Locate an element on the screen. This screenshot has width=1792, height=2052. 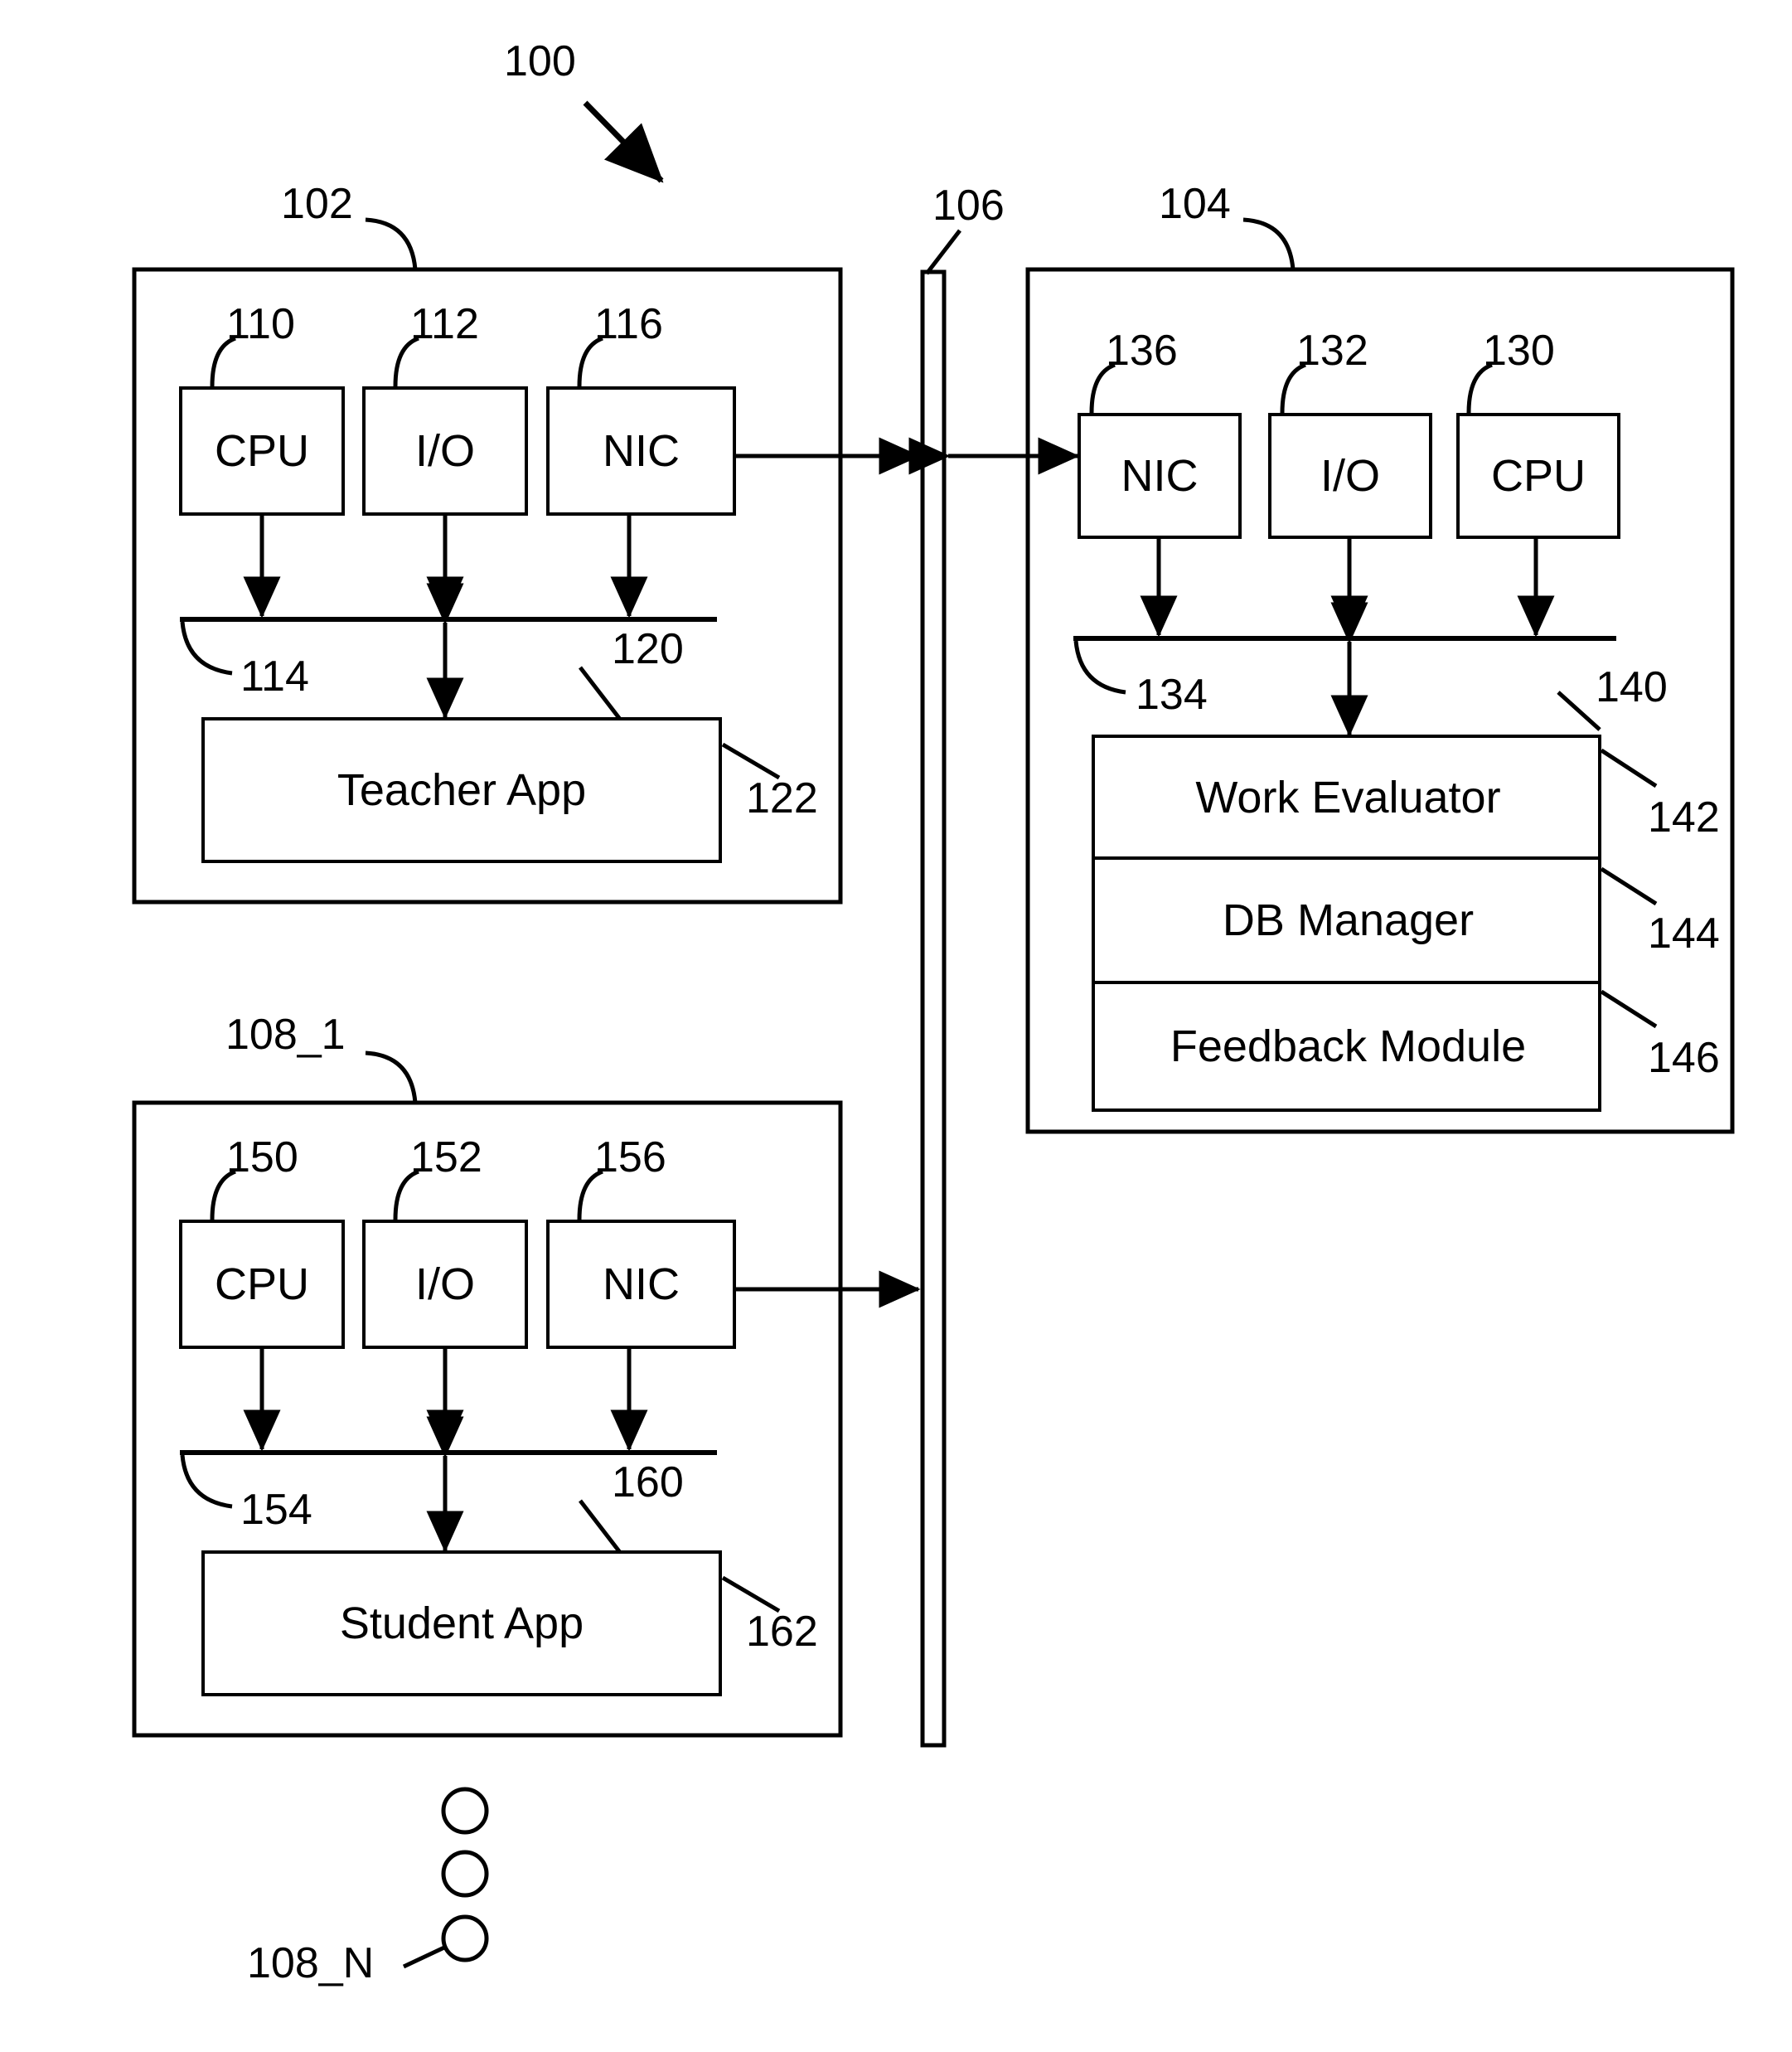
db-manager-label: DB Manager is located at coordinates (1348, 920).